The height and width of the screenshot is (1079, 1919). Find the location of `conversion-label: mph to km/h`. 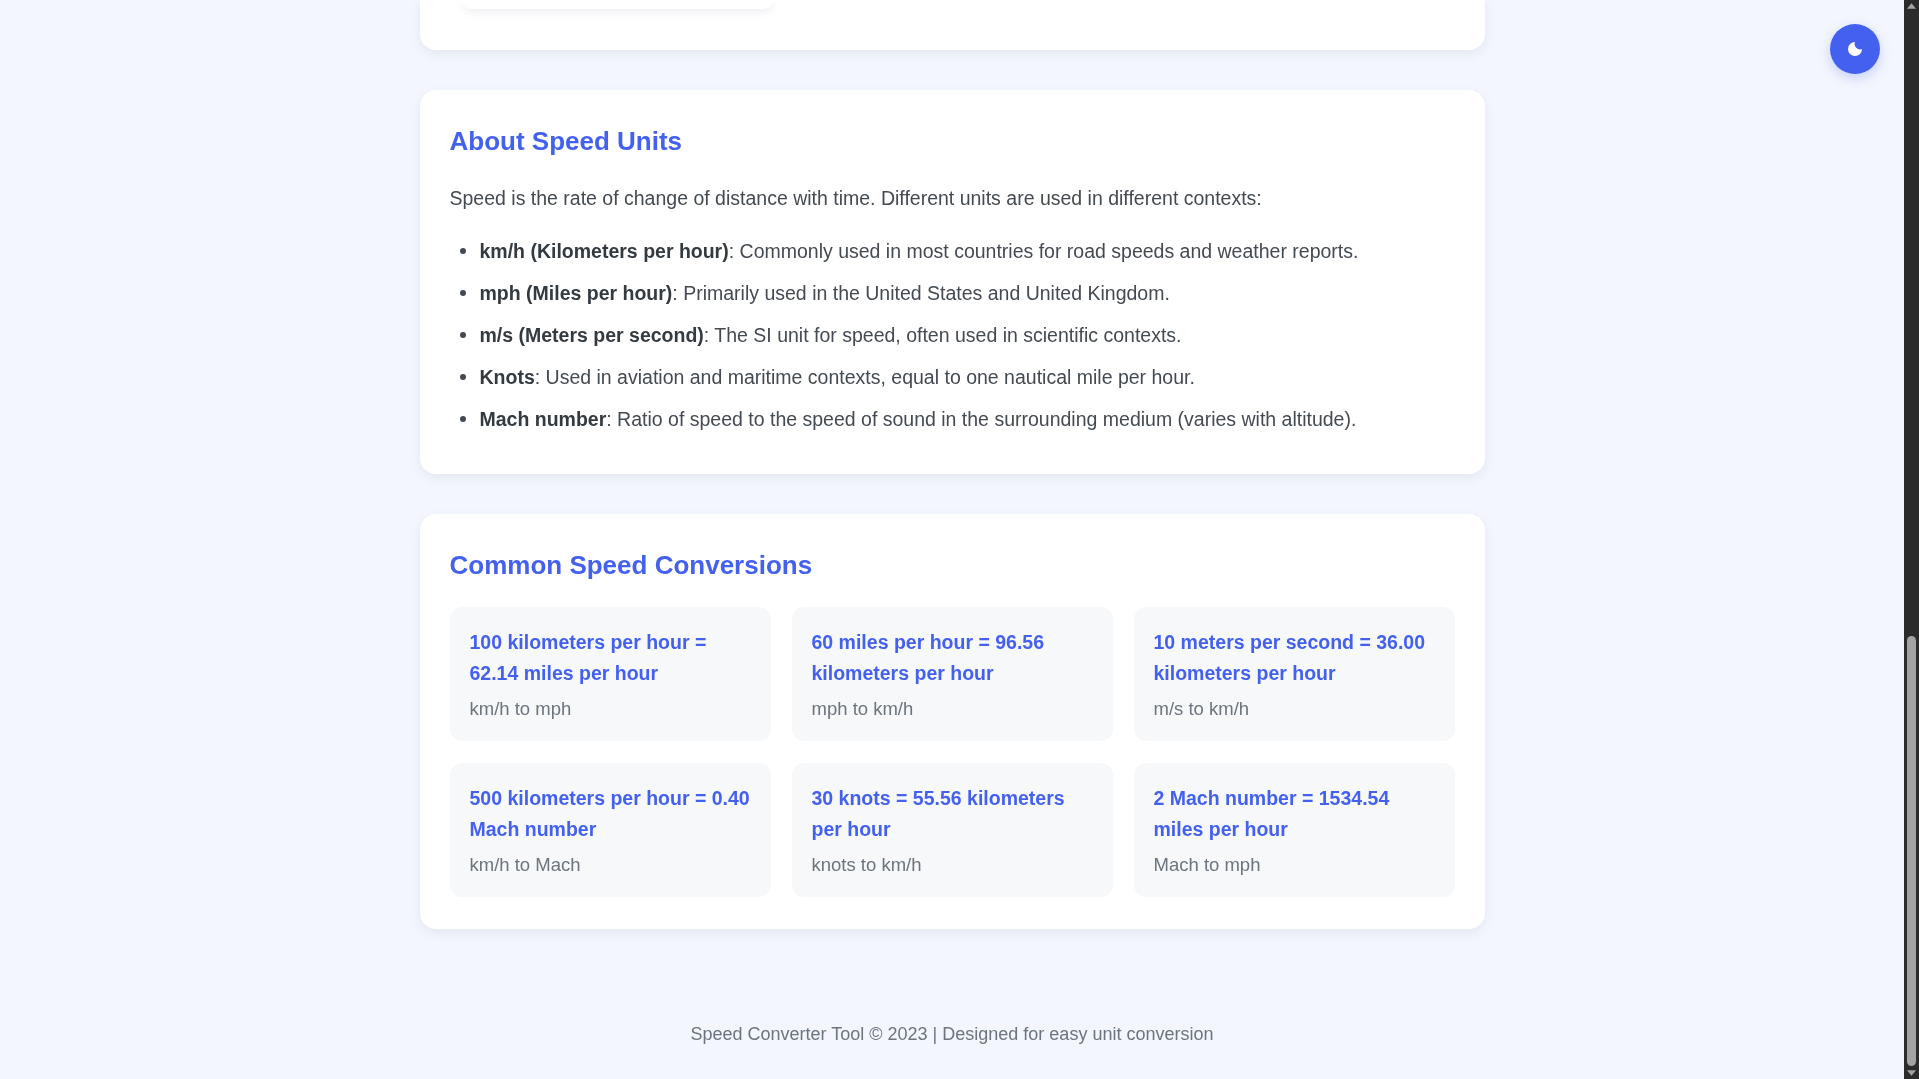

conversion-label: mph to km/h is located at coordinates (863, 709).